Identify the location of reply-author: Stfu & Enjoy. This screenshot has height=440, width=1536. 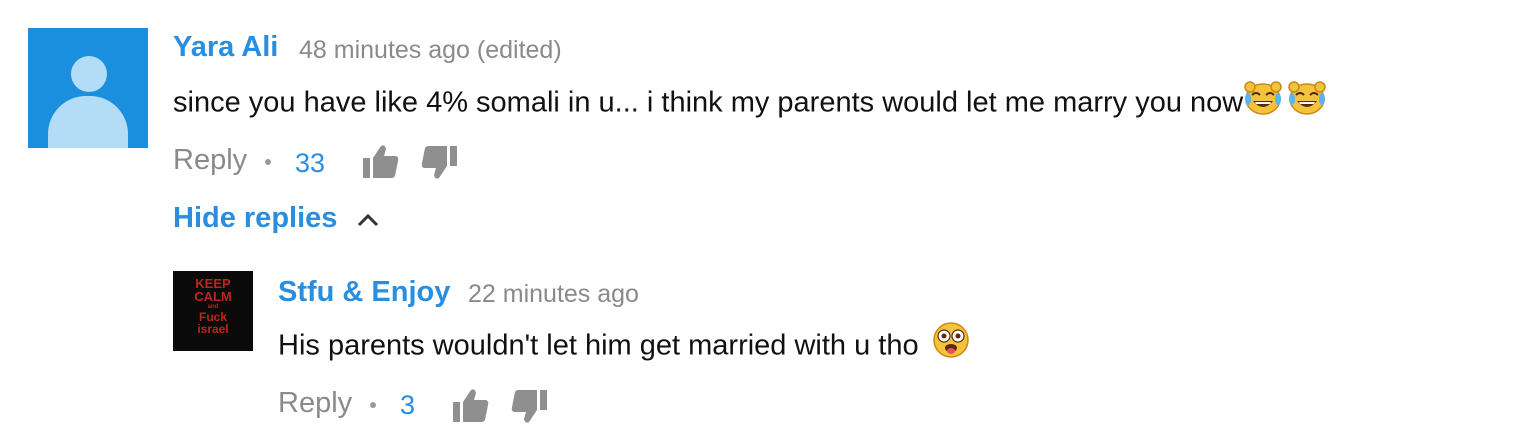
(364, 292).